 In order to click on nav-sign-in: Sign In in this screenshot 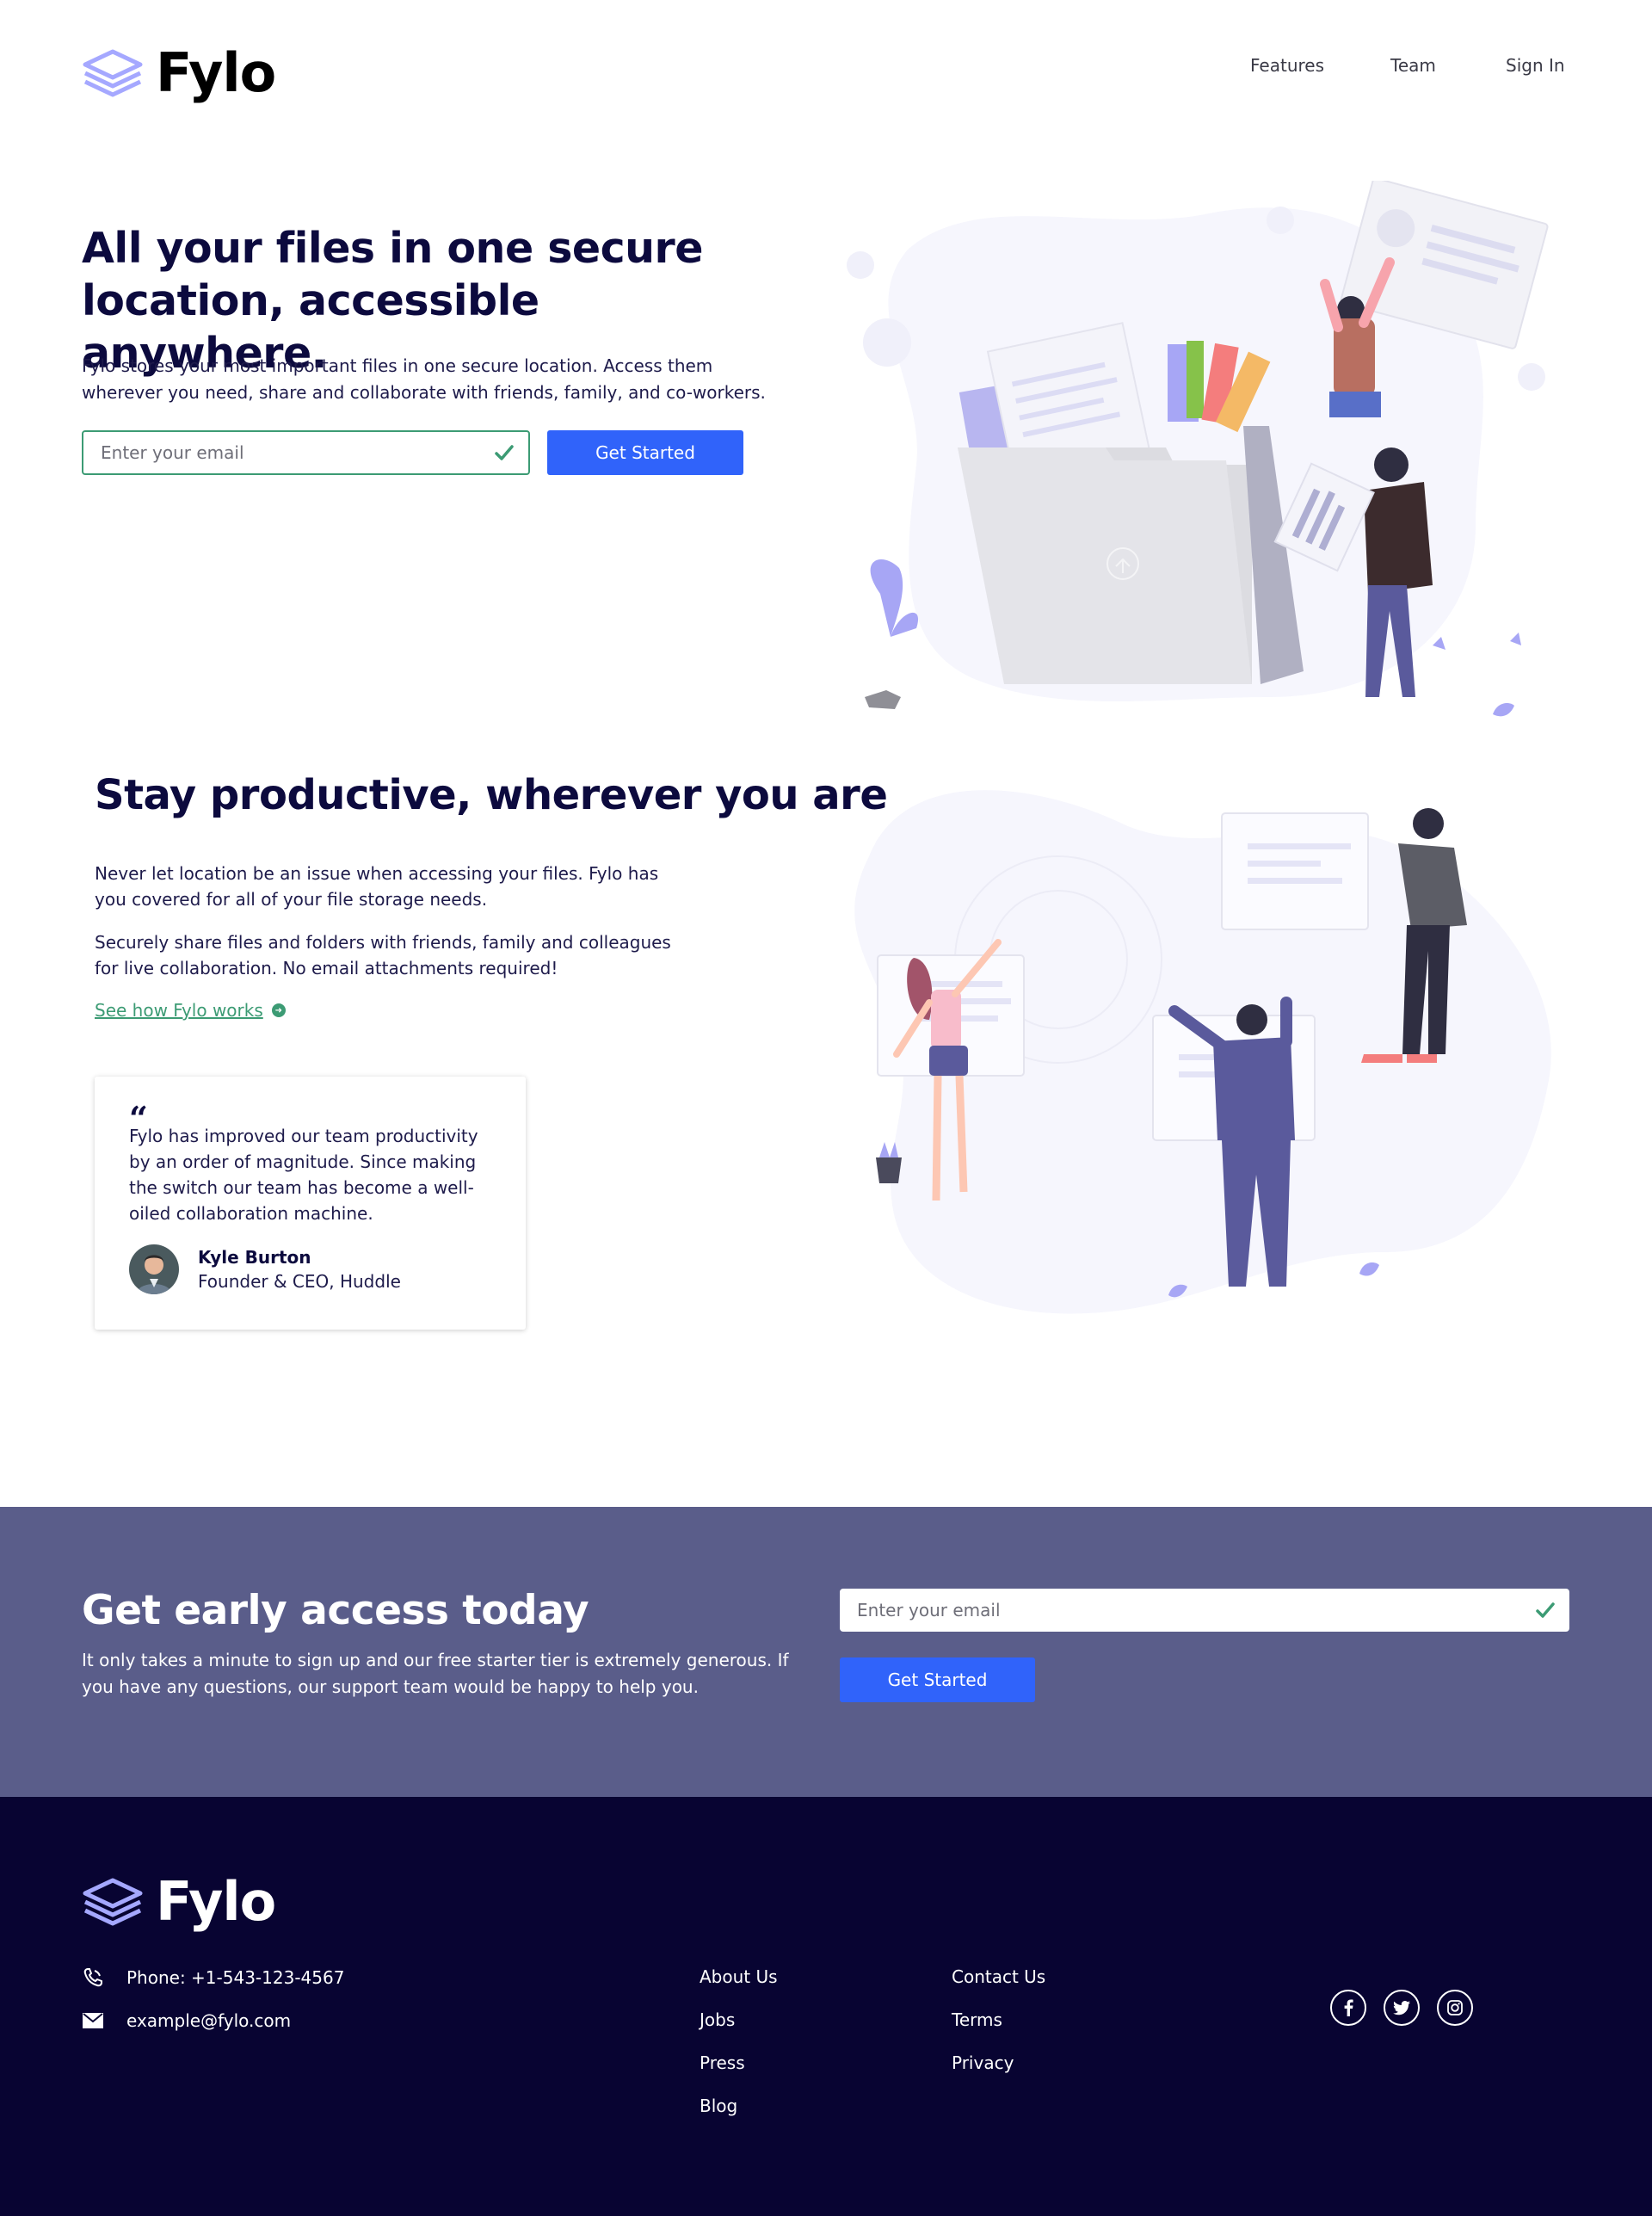, I will do `click(1535, 66)`.